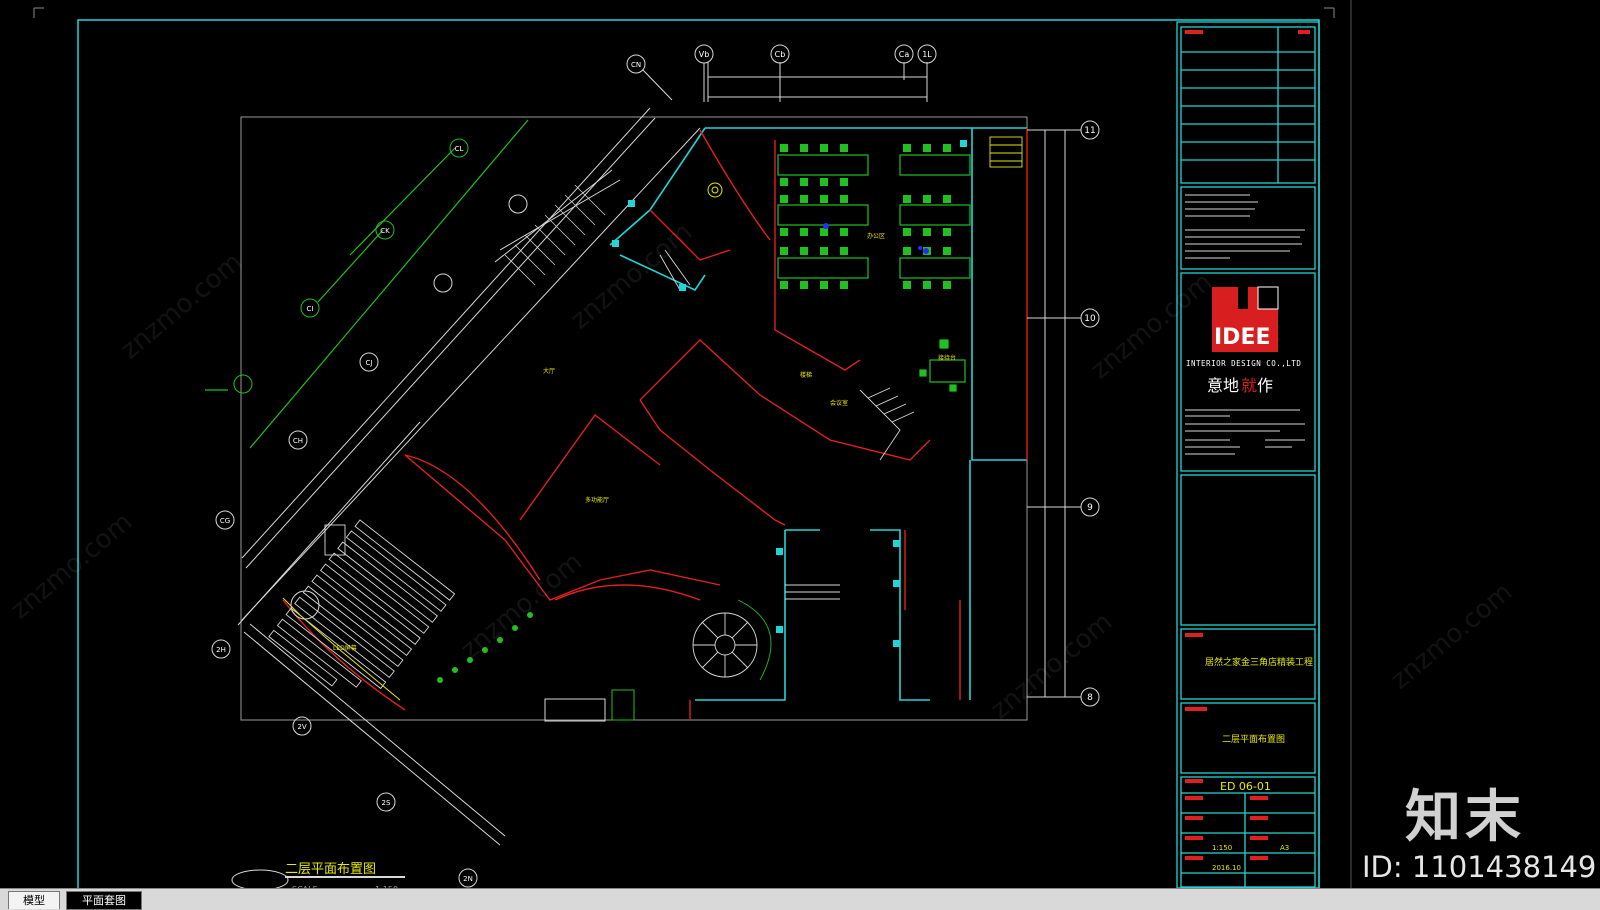 The width and height of the screenshot is (1600, 910). I want to click on bubble-diag-10: 2S, so click(386, 803).